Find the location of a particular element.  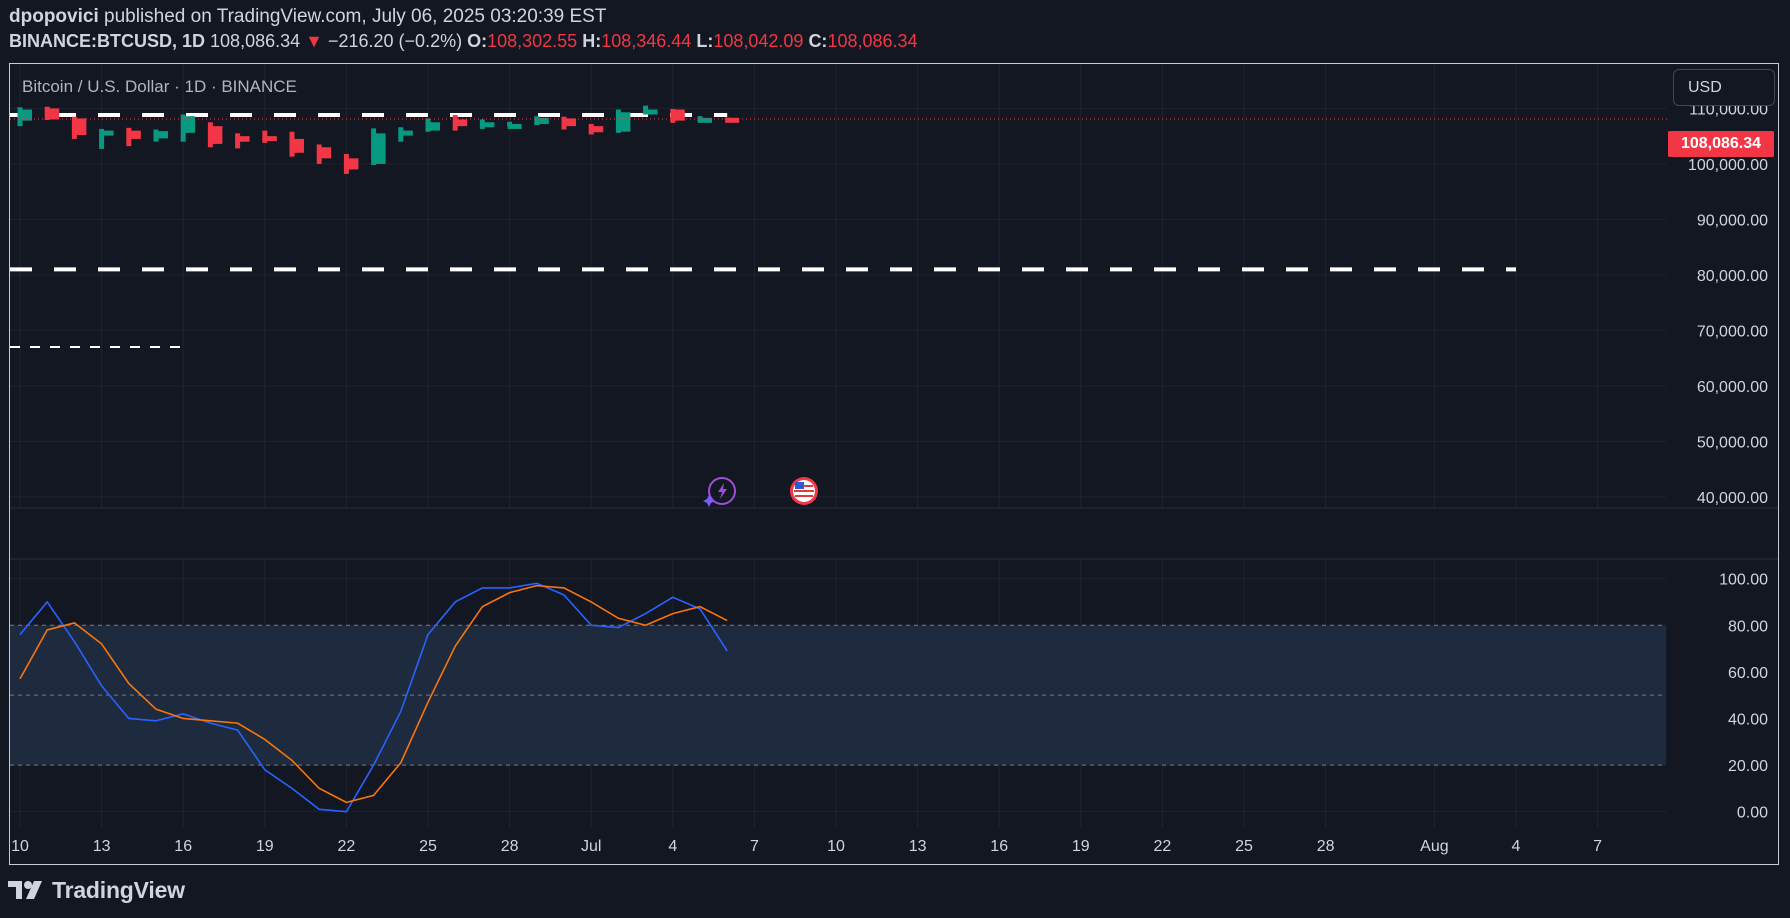

time-axis: 10 13 16 19 22 25 28 Jul 4 7 10 13 16 19 22 25 28 Aug 4 7 is located at coordinates (806, 846).